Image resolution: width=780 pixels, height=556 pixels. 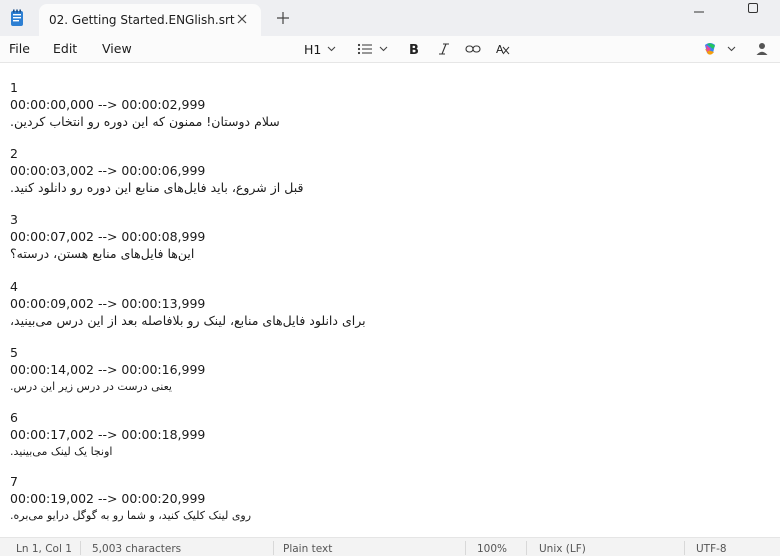 I want to click on subtitle-index: 5, so click(x=14, y=352).